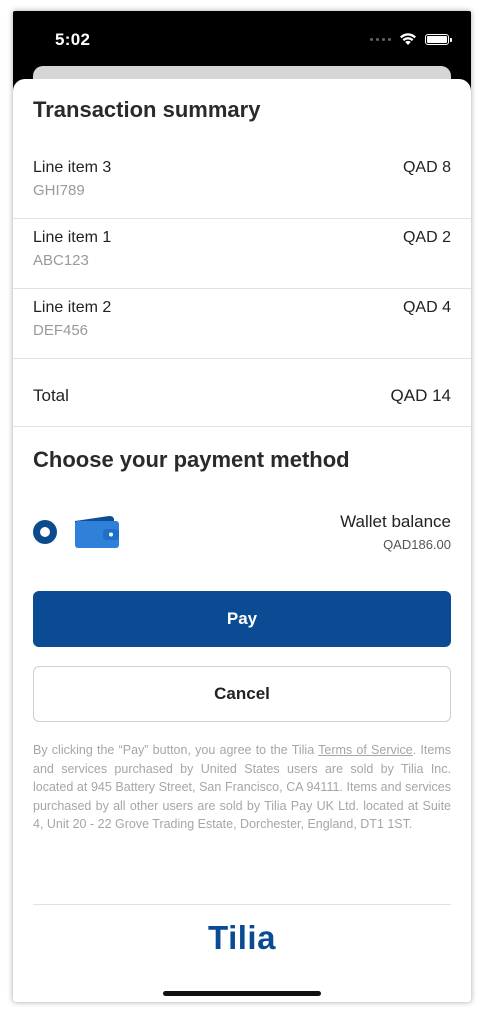  What do you see at coordinates (408, 39) in the screenshot?
I see `wifi-icon` at bounding box center [408, 39].